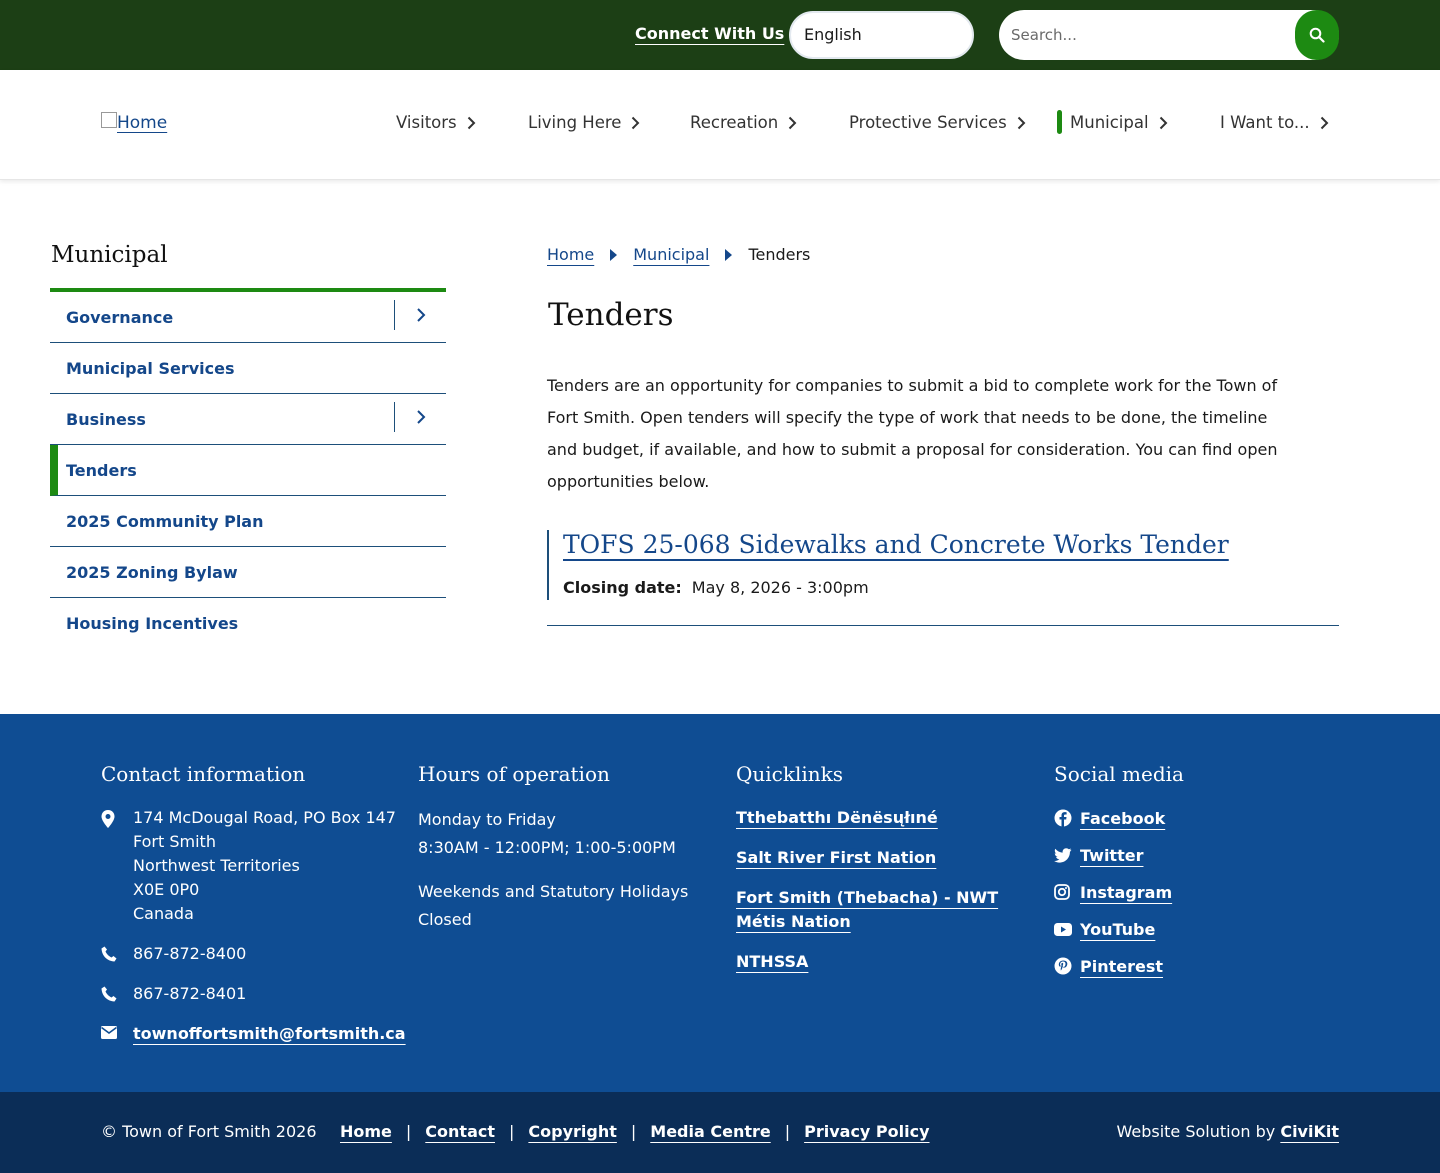 The image size is (1440, 1173). Describe the element at coordinates (264, 817) in the screenshot. I see `address-line: 174 McDougal Road, PO Box 147` at that location.